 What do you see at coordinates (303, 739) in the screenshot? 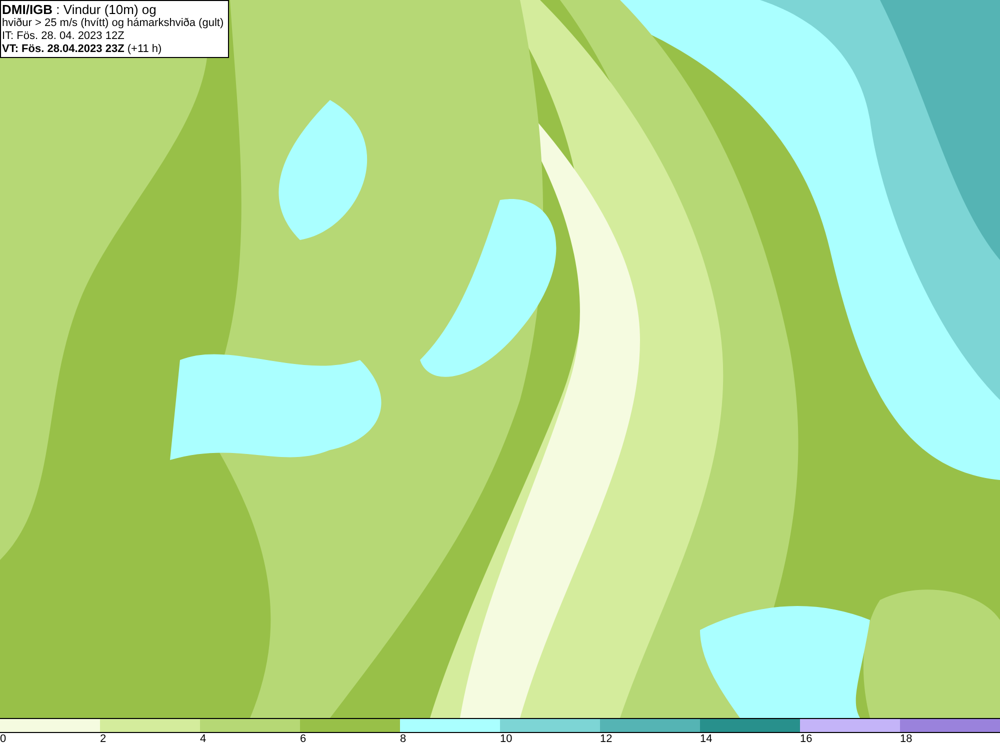
I see `legend-label: 6` at bounding box center [303, 739].